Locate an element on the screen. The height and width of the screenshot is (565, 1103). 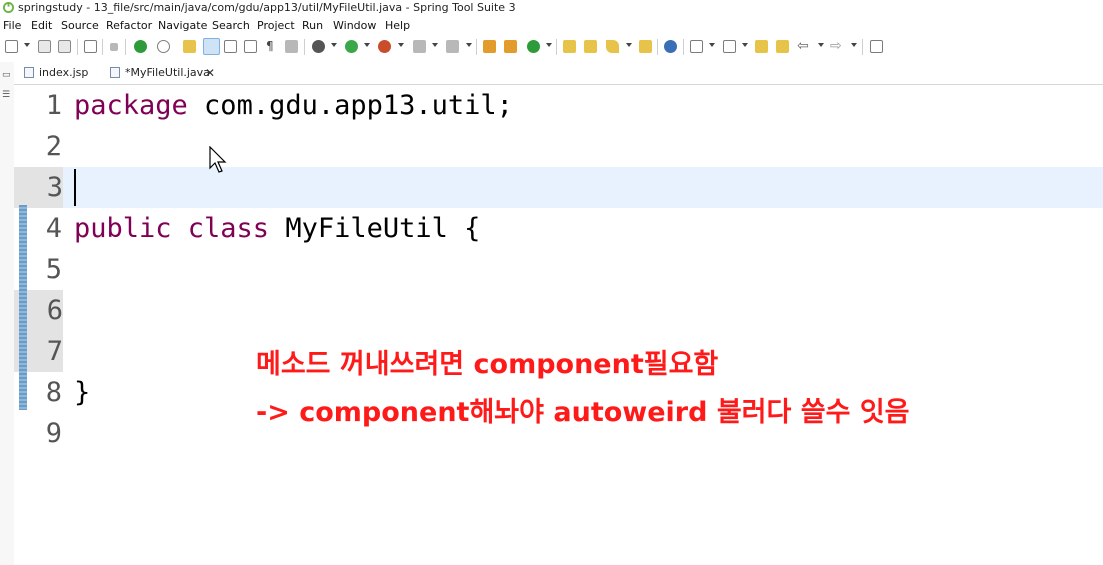
stop-icon is located at coordinates (419, 46).